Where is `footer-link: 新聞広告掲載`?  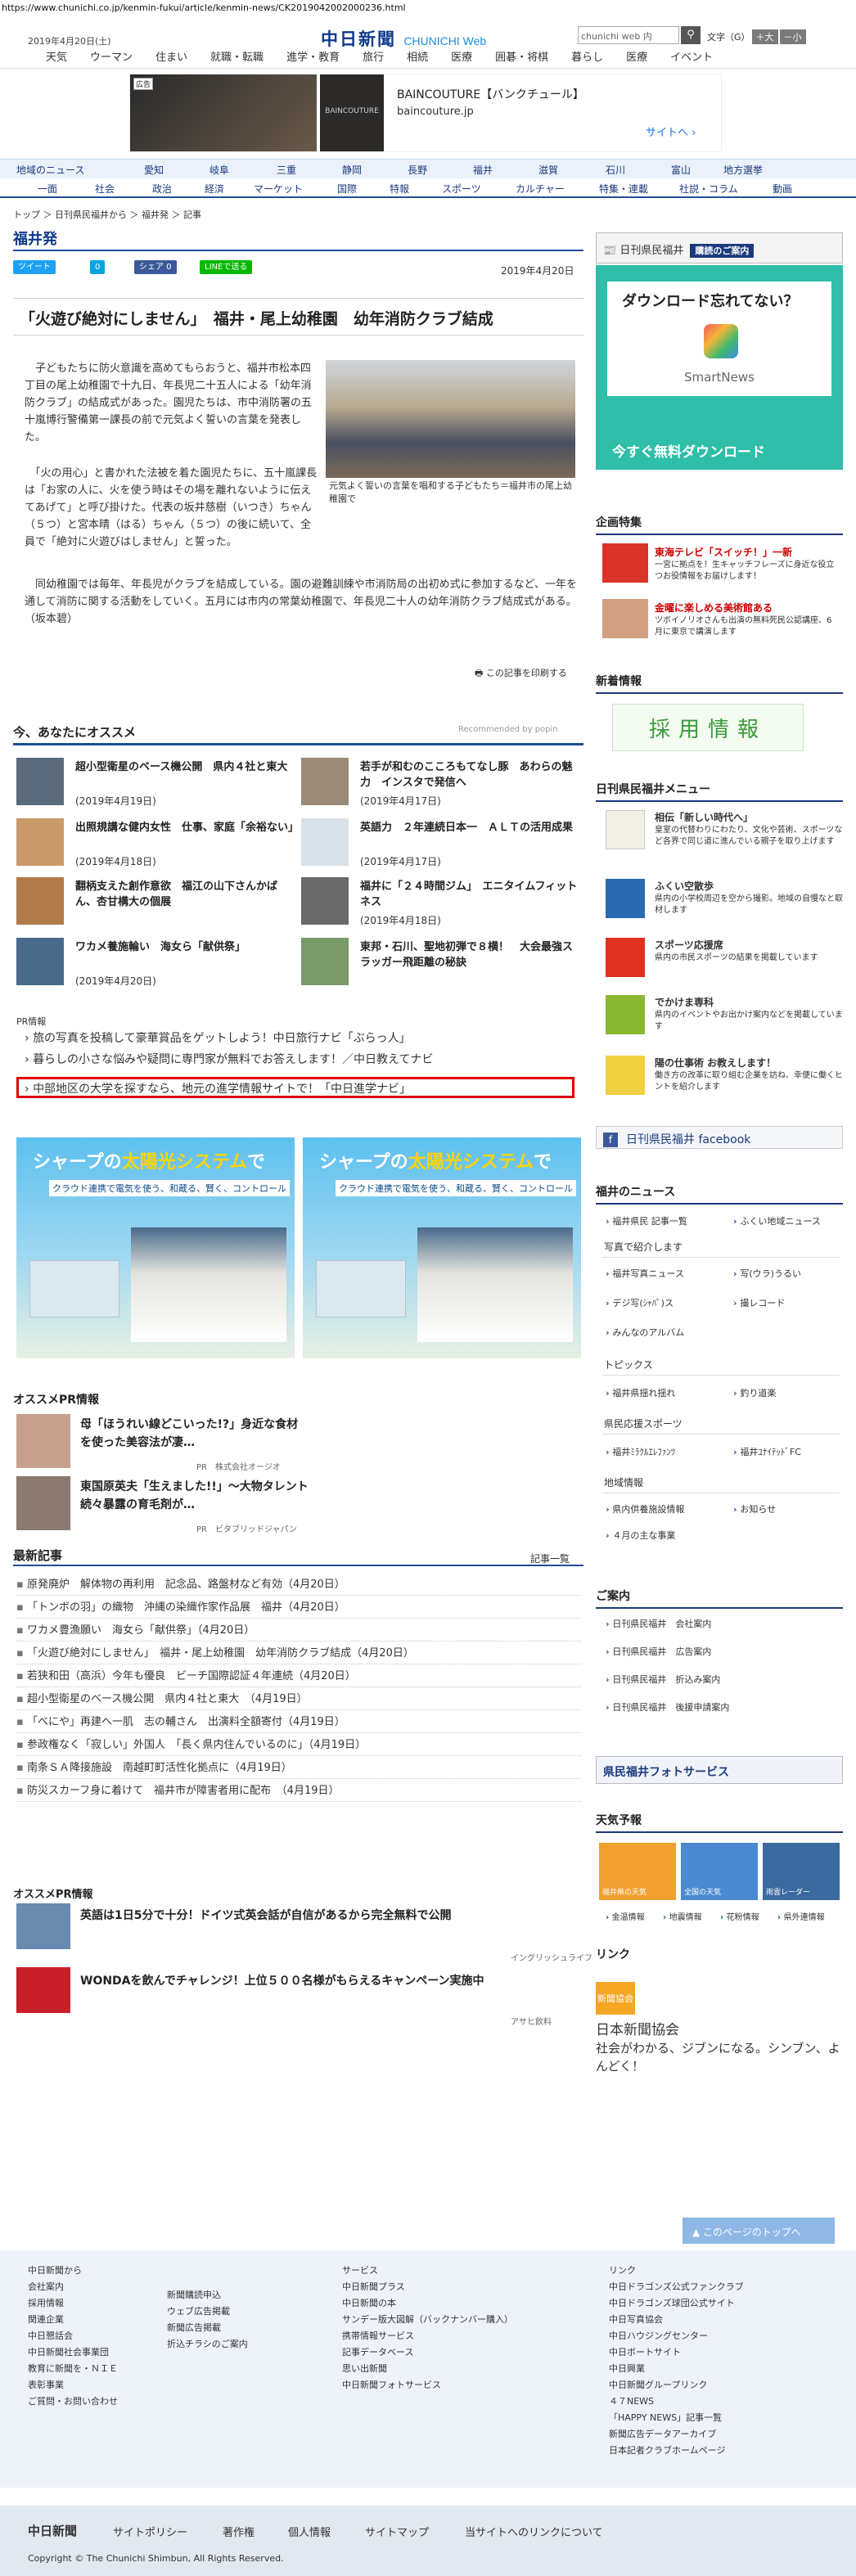 footer-link: 新聞広告掲載 is located at coordinates (194, 2327).